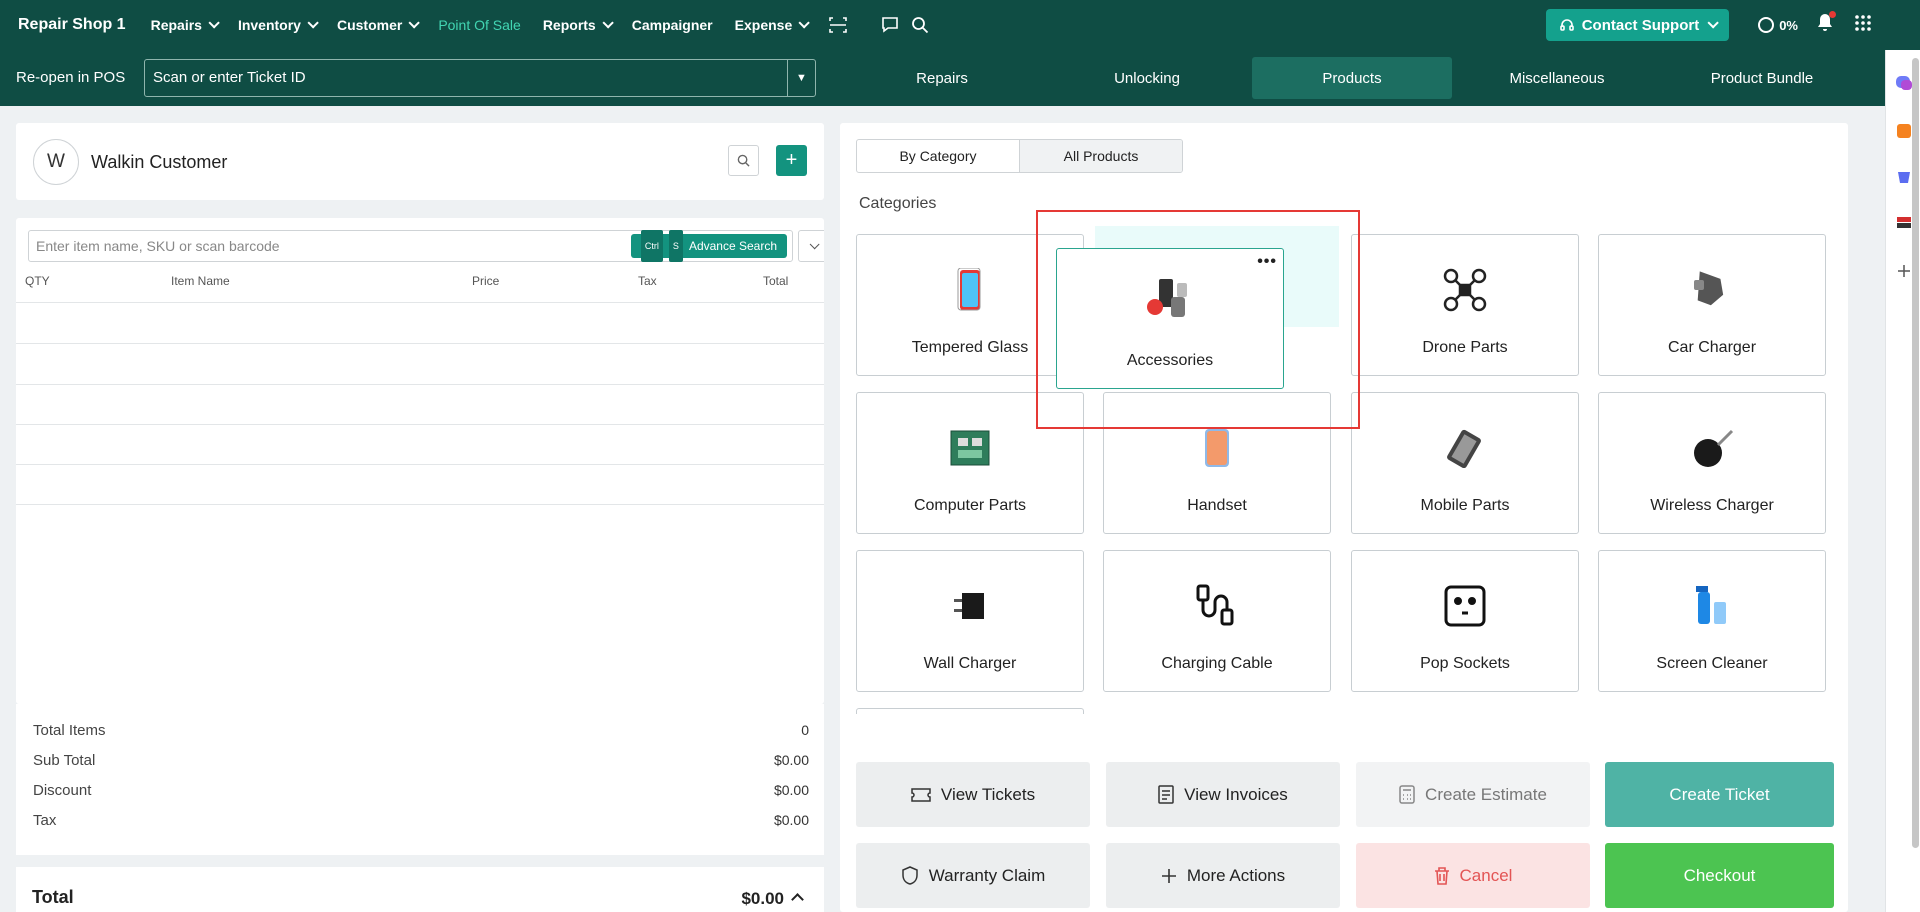 Image resolution: width=1920 pixels, height=912 pixels. Describe the element at coordinates (1712, 606) in the screenshot. I see `spray-bottle-icon` at that location.